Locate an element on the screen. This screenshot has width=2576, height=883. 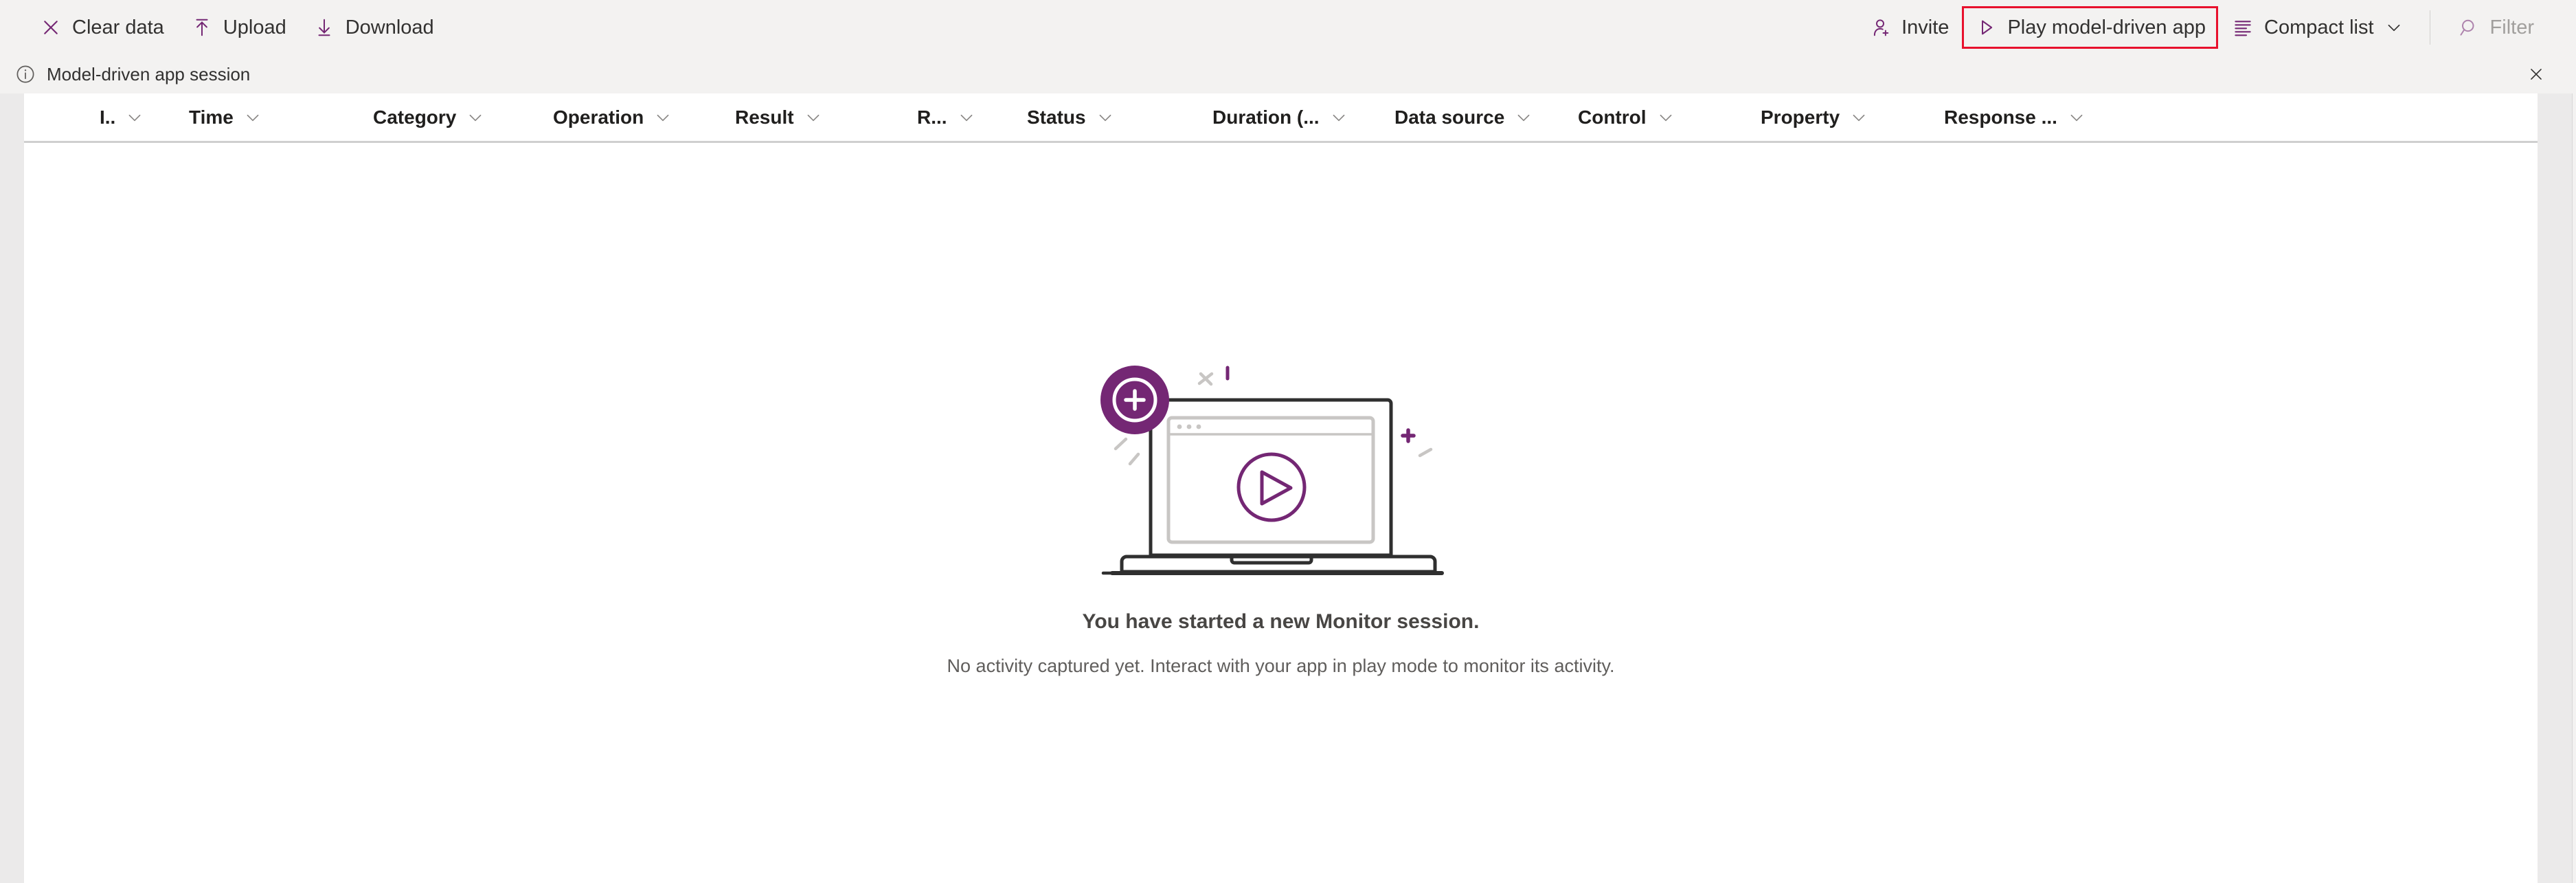
column-header-result: Result is located at coordinates (778, 117).